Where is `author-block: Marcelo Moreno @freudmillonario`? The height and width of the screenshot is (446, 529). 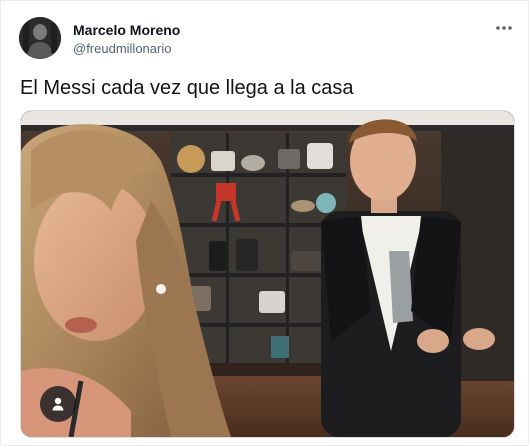 author-block: Marcelo Moreno @freudmillonario is located at coordinates (126, 39).